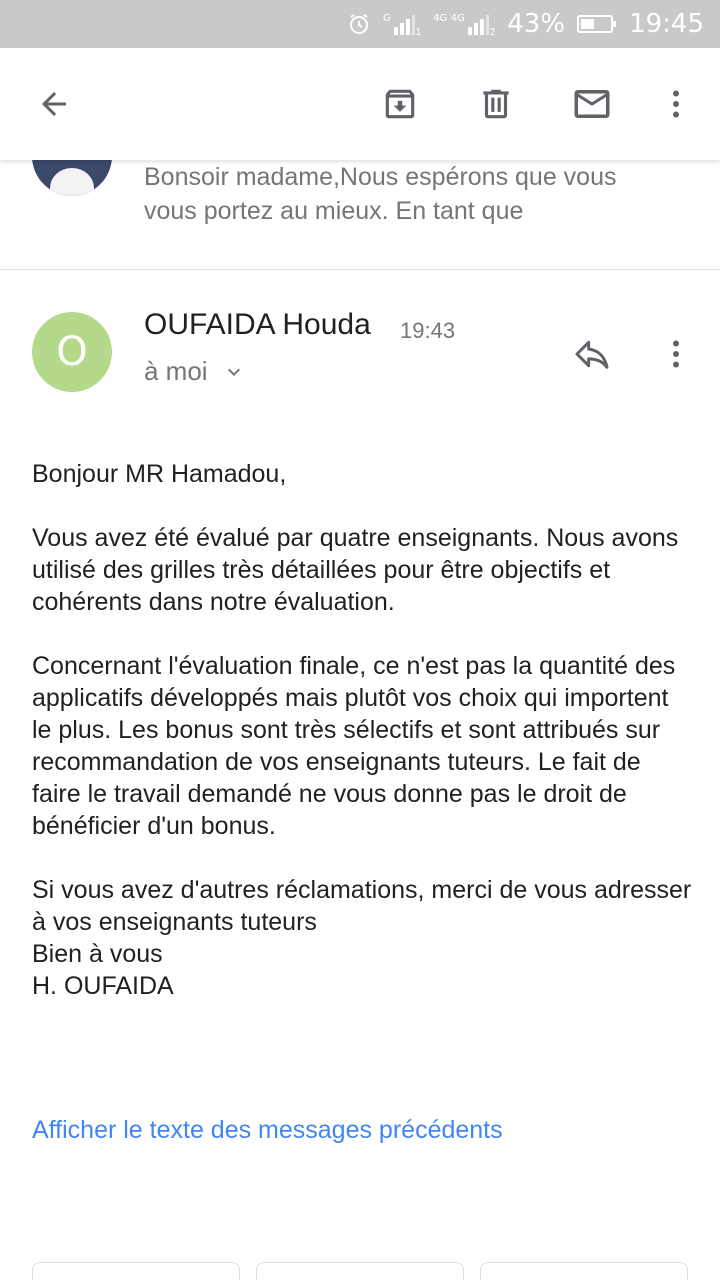 This screenshot has height=1280, width=720. What do you see at coordinates (584, 1271) in the screenshot?
I see `forward-chip` at bounding box center [584, 1271].